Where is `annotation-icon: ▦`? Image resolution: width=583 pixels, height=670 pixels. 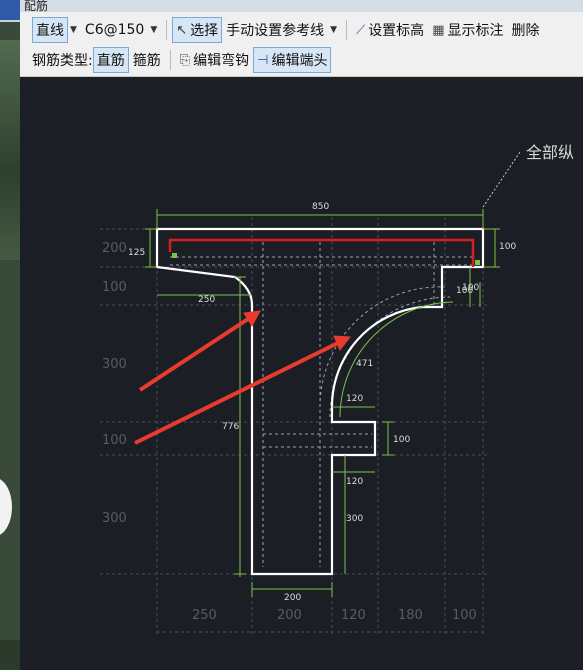
annotation-icon: ▦ is located at coordinates (438, 30).